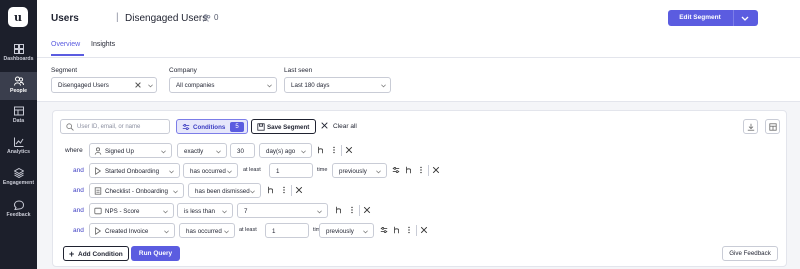 The height and width of the screenshot is (269, 800). Describe the element at coordinates (282, 210) in the screenshot. I see `condition-value-select: 7` at that location.